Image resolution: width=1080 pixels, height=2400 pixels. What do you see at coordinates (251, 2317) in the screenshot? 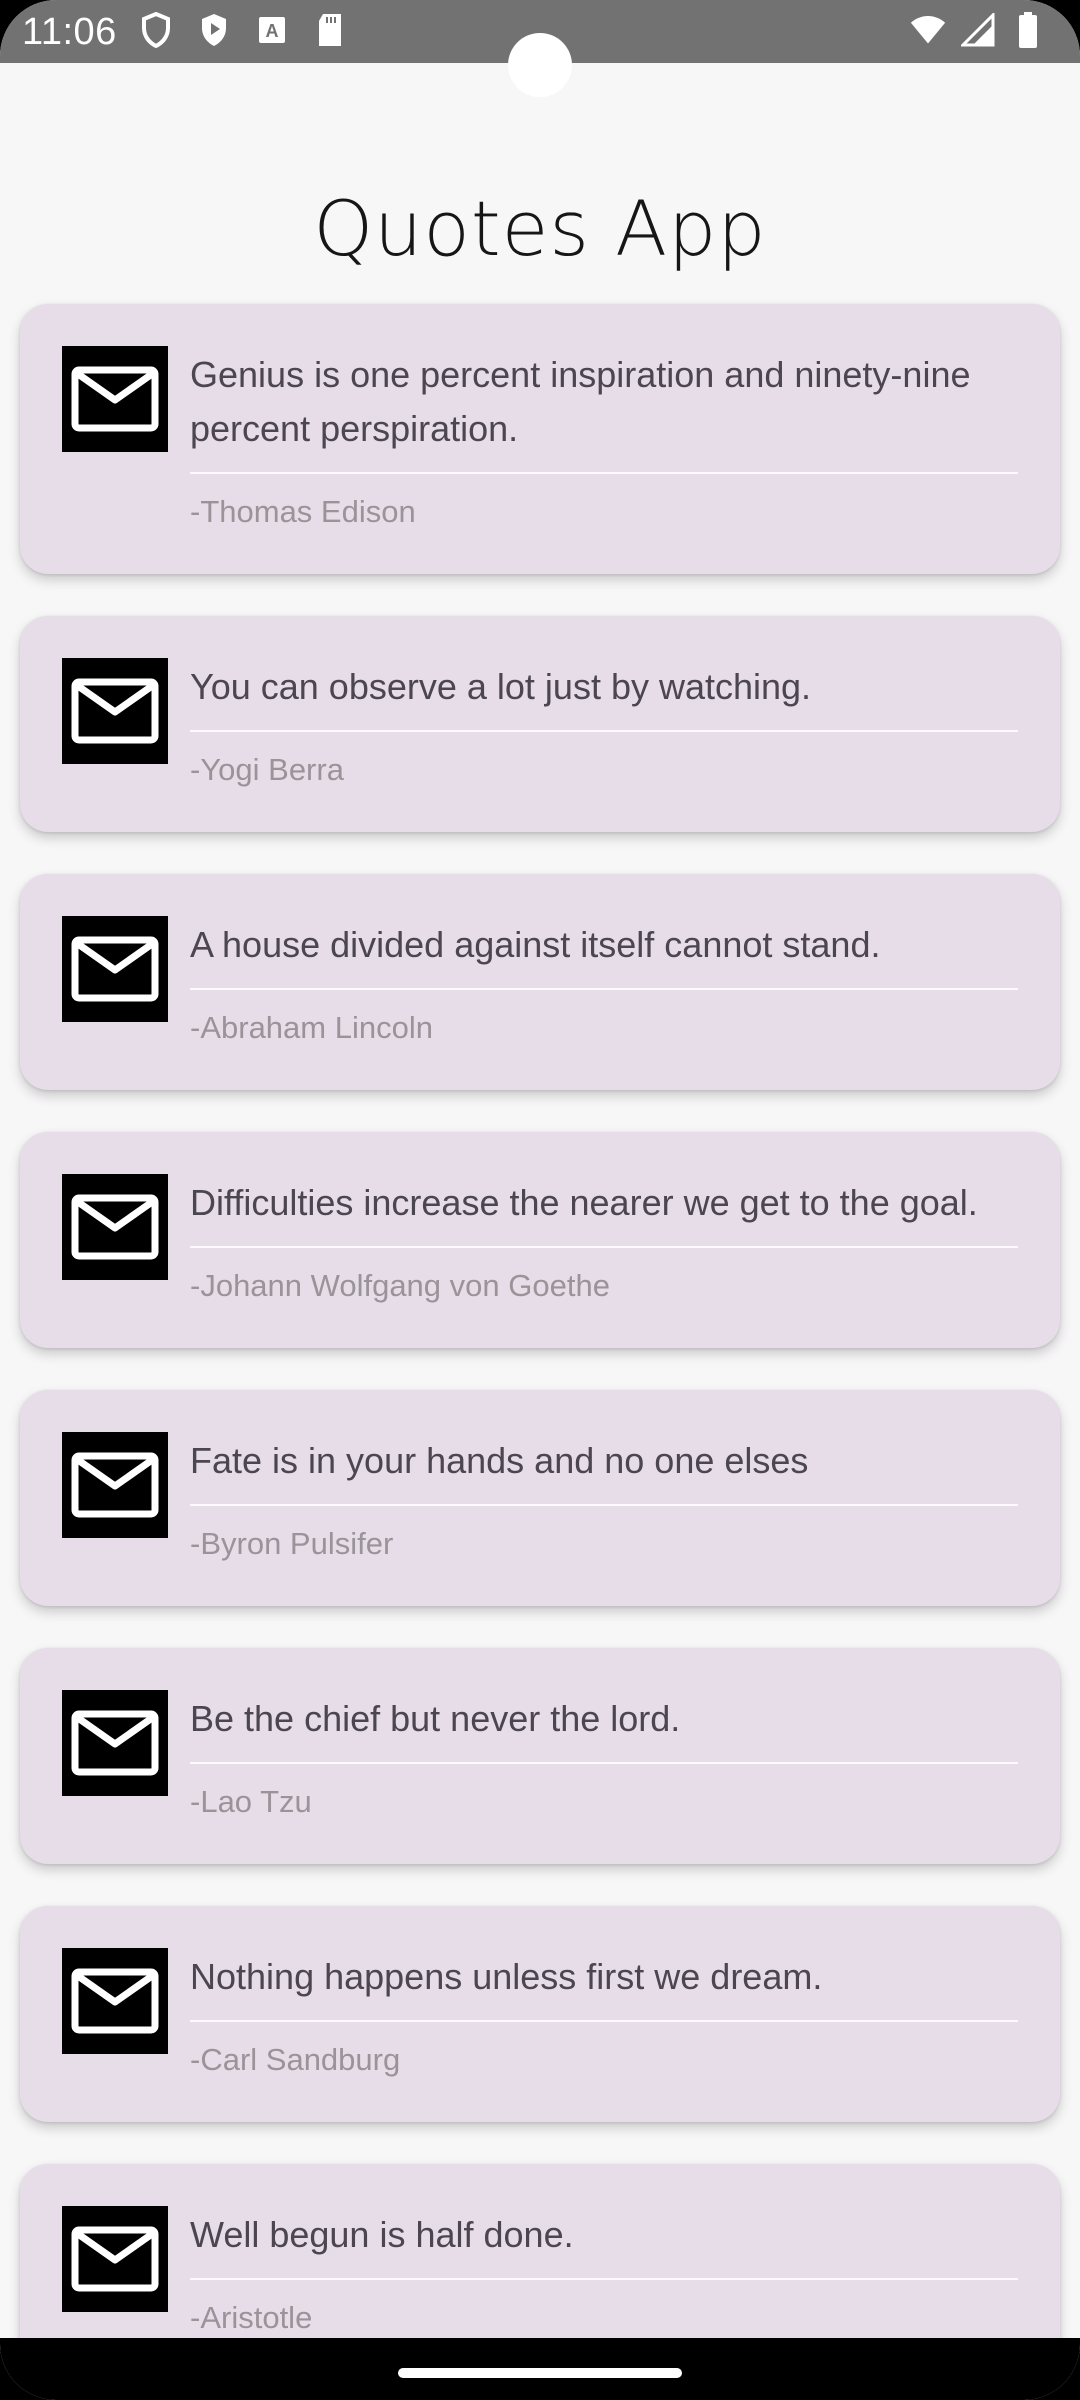
I see `quote-author: -Aristotle` at bounding box center [251, 2317].